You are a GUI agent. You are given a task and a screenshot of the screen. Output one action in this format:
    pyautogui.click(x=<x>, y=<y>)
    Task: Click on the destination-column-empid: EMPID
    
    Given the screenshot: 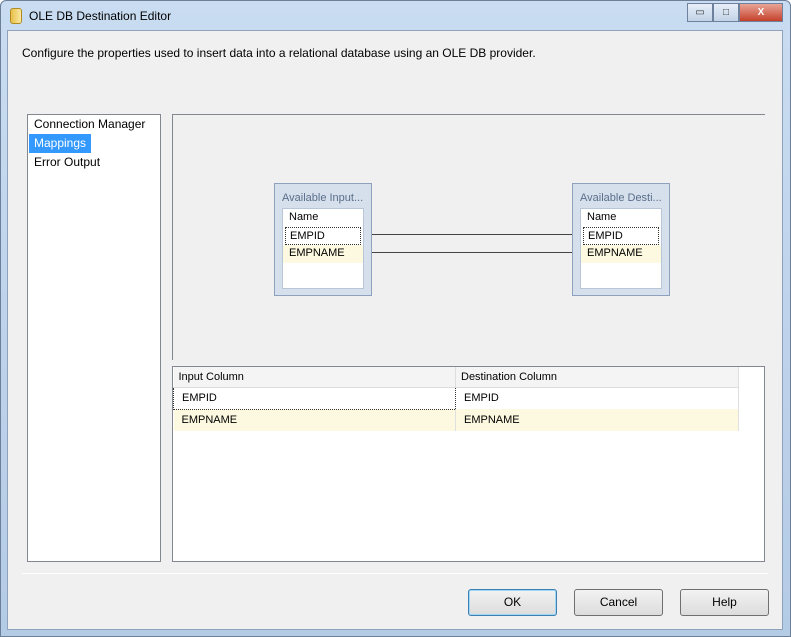 What is the action you would take?
    pyautogui.click(x=621, y=236)
    